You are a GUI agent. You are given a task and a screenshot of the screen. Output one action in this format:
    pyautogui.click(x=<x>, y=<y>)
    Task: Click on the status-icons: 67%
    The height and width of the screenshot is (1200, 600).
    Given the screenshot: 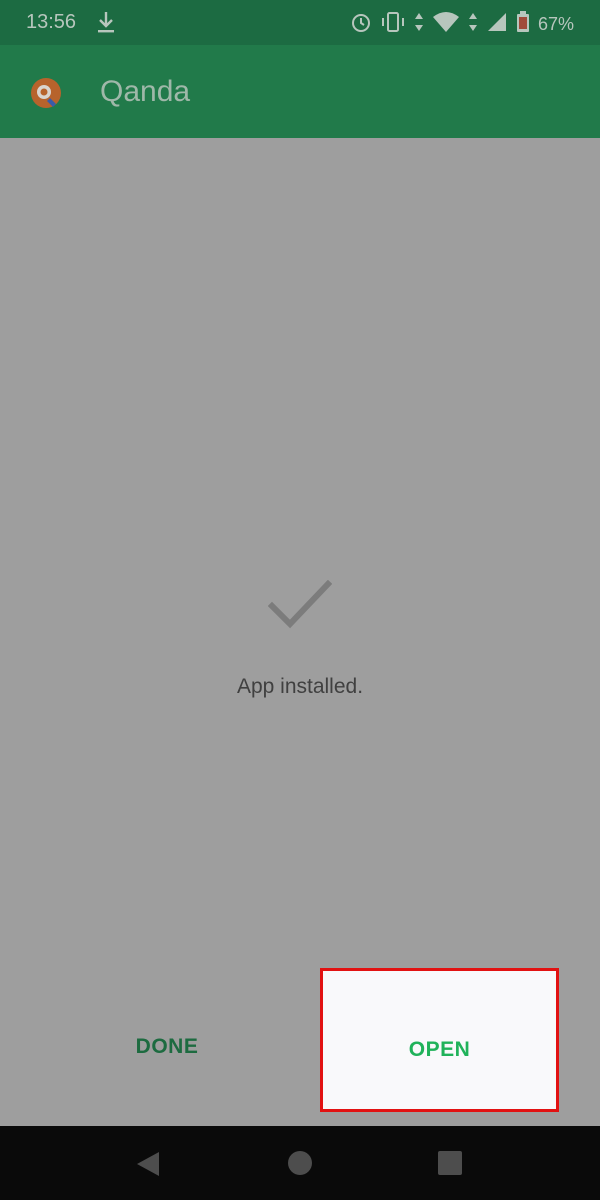 What is the action you would take?
    pyautogui.click(x=462, y=24)
    